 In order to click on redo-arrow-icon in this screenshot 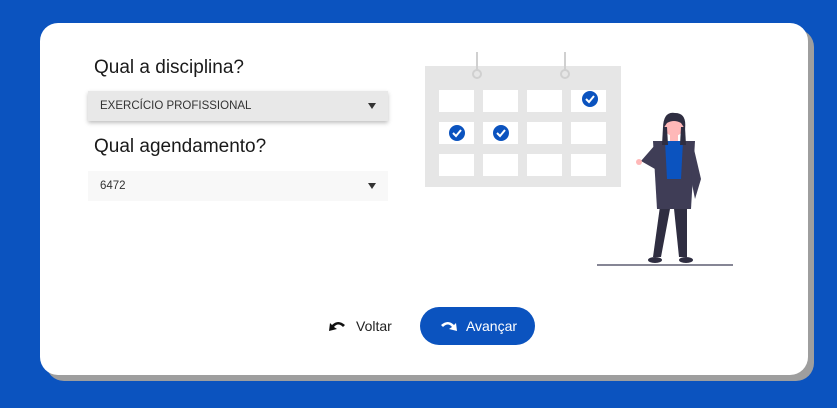, I will do `click(448, 326)`.